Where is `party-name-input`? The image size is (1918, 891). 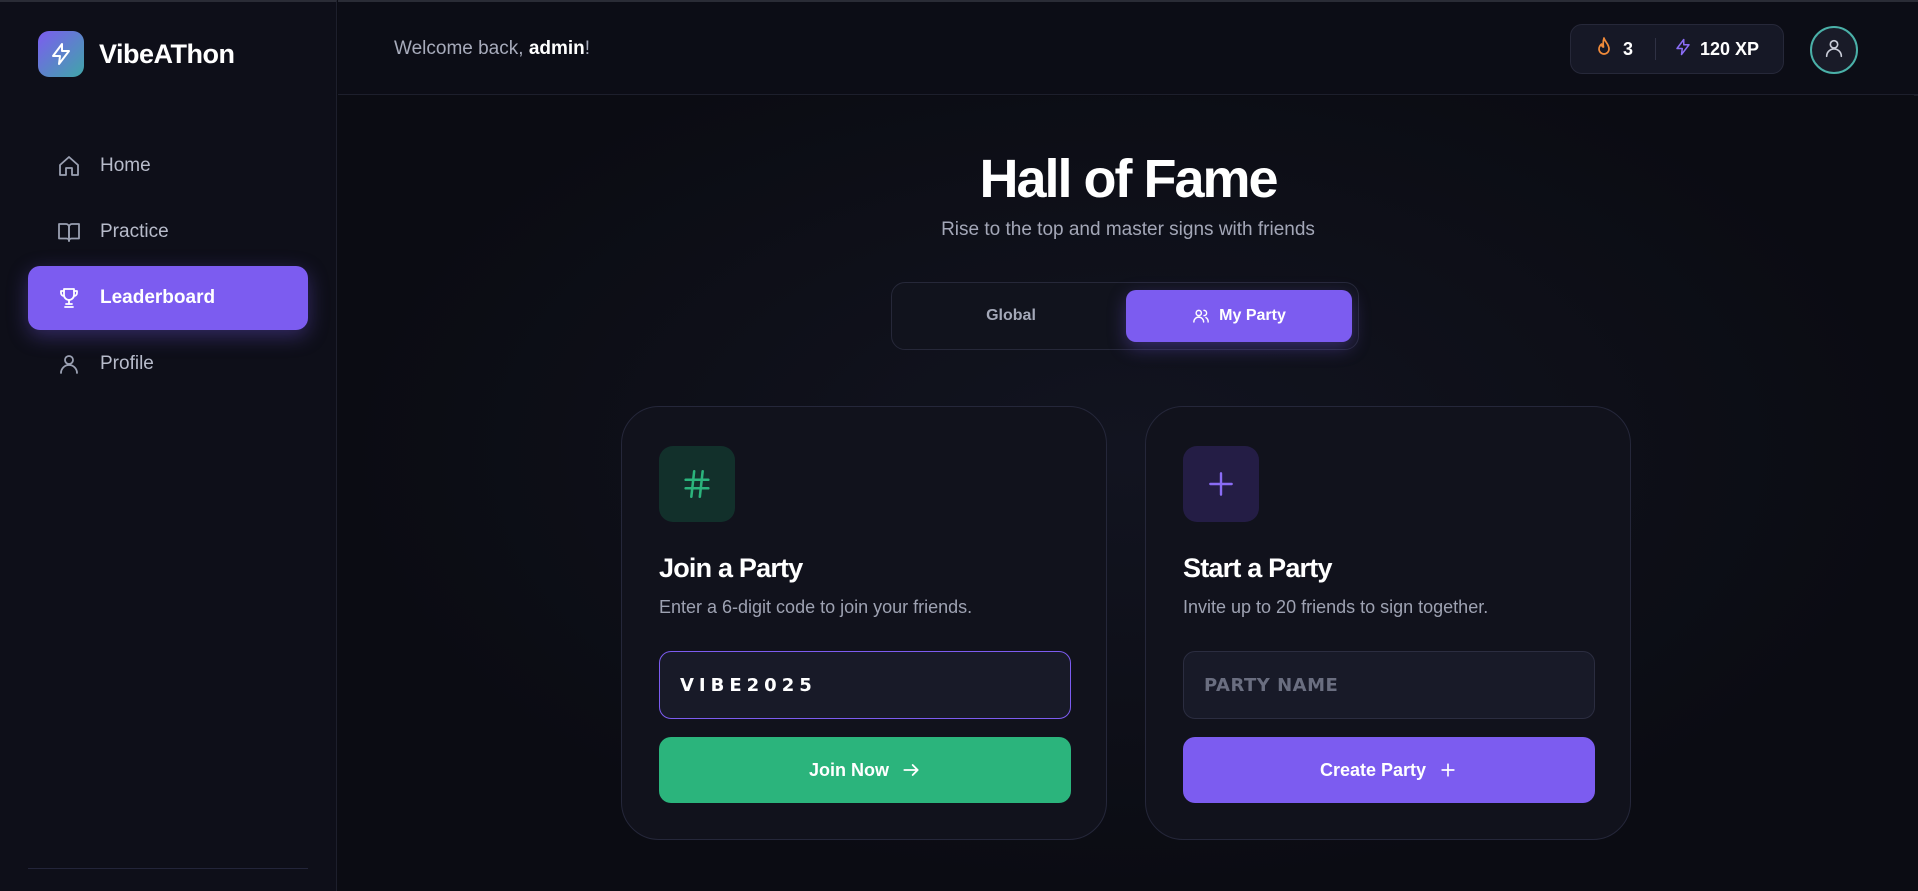 party-name-input is located at coordinates (1389, 685).